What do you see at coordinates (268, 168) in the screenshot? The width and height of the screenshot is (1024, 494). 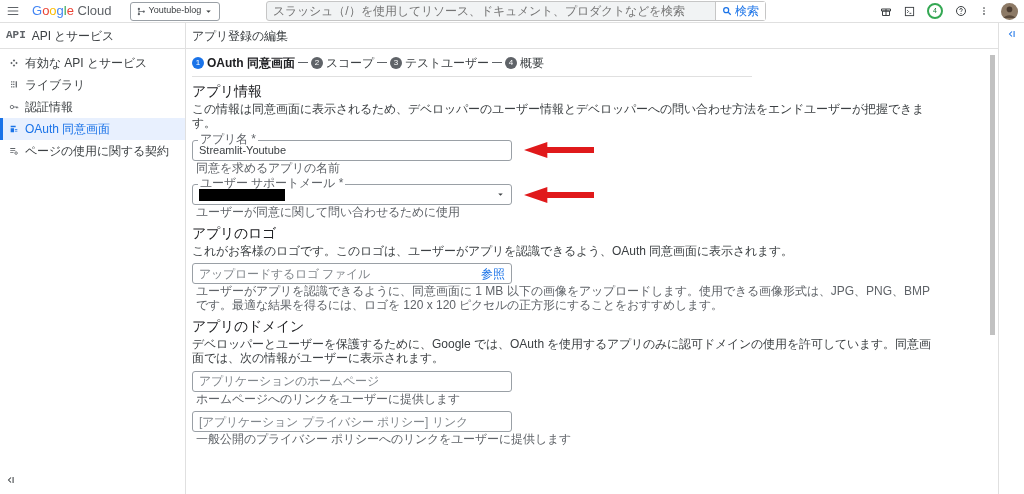 I see `helper-text: 同意を求めるアプリの名前` at bounding box center [268, 168].